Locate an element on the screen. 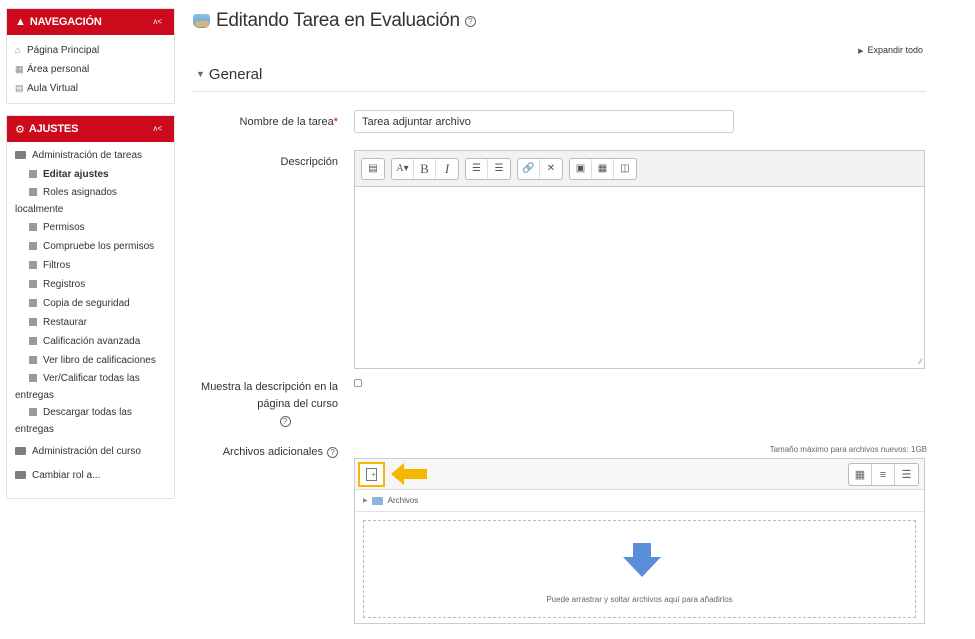 This screenshot has height=639, width=975. italic-icon: I is located at coordinates (447, 169).